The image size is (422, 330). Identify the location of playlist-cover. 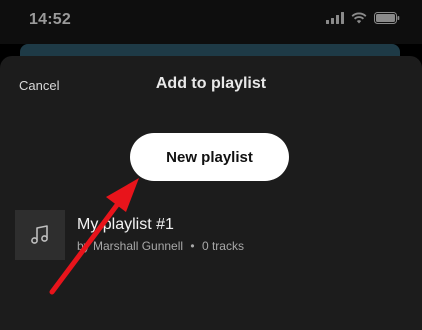
(40, 235).